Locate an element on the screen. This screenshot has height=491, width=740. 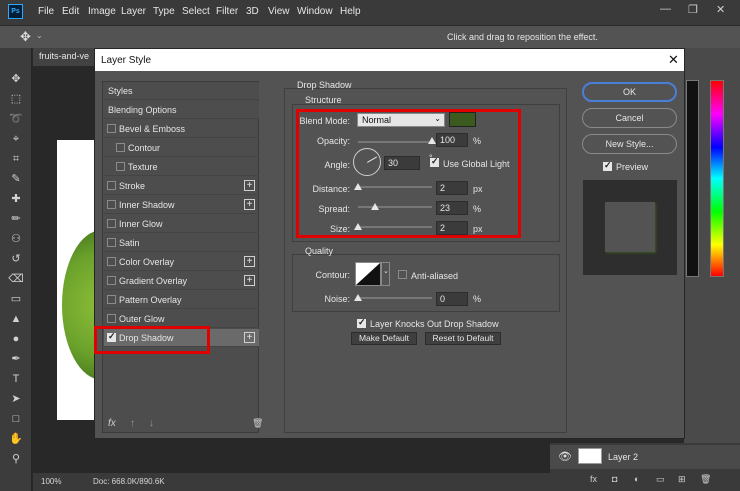
close-icon: ✕ is located at coordinates (720, 9).